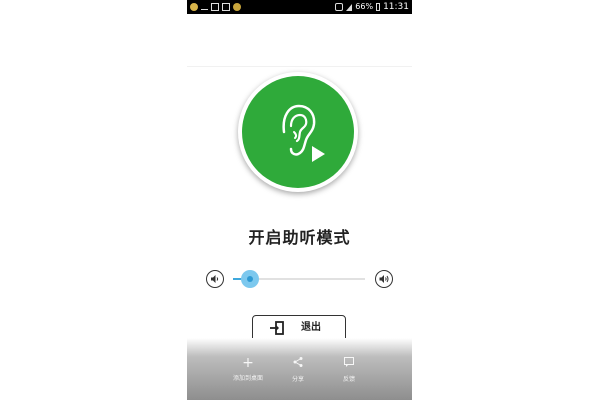 The width and height of the screenshot is (600, 400). What do you see at coordinates (299, 66) in the screenshot?
I see `divider` at bounding box center [299, 66].